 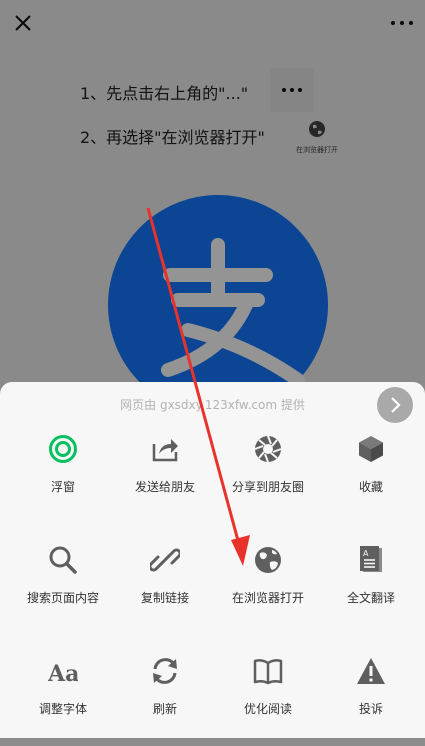 I want to click on floating-window-icon, so click(x=63, y=449).